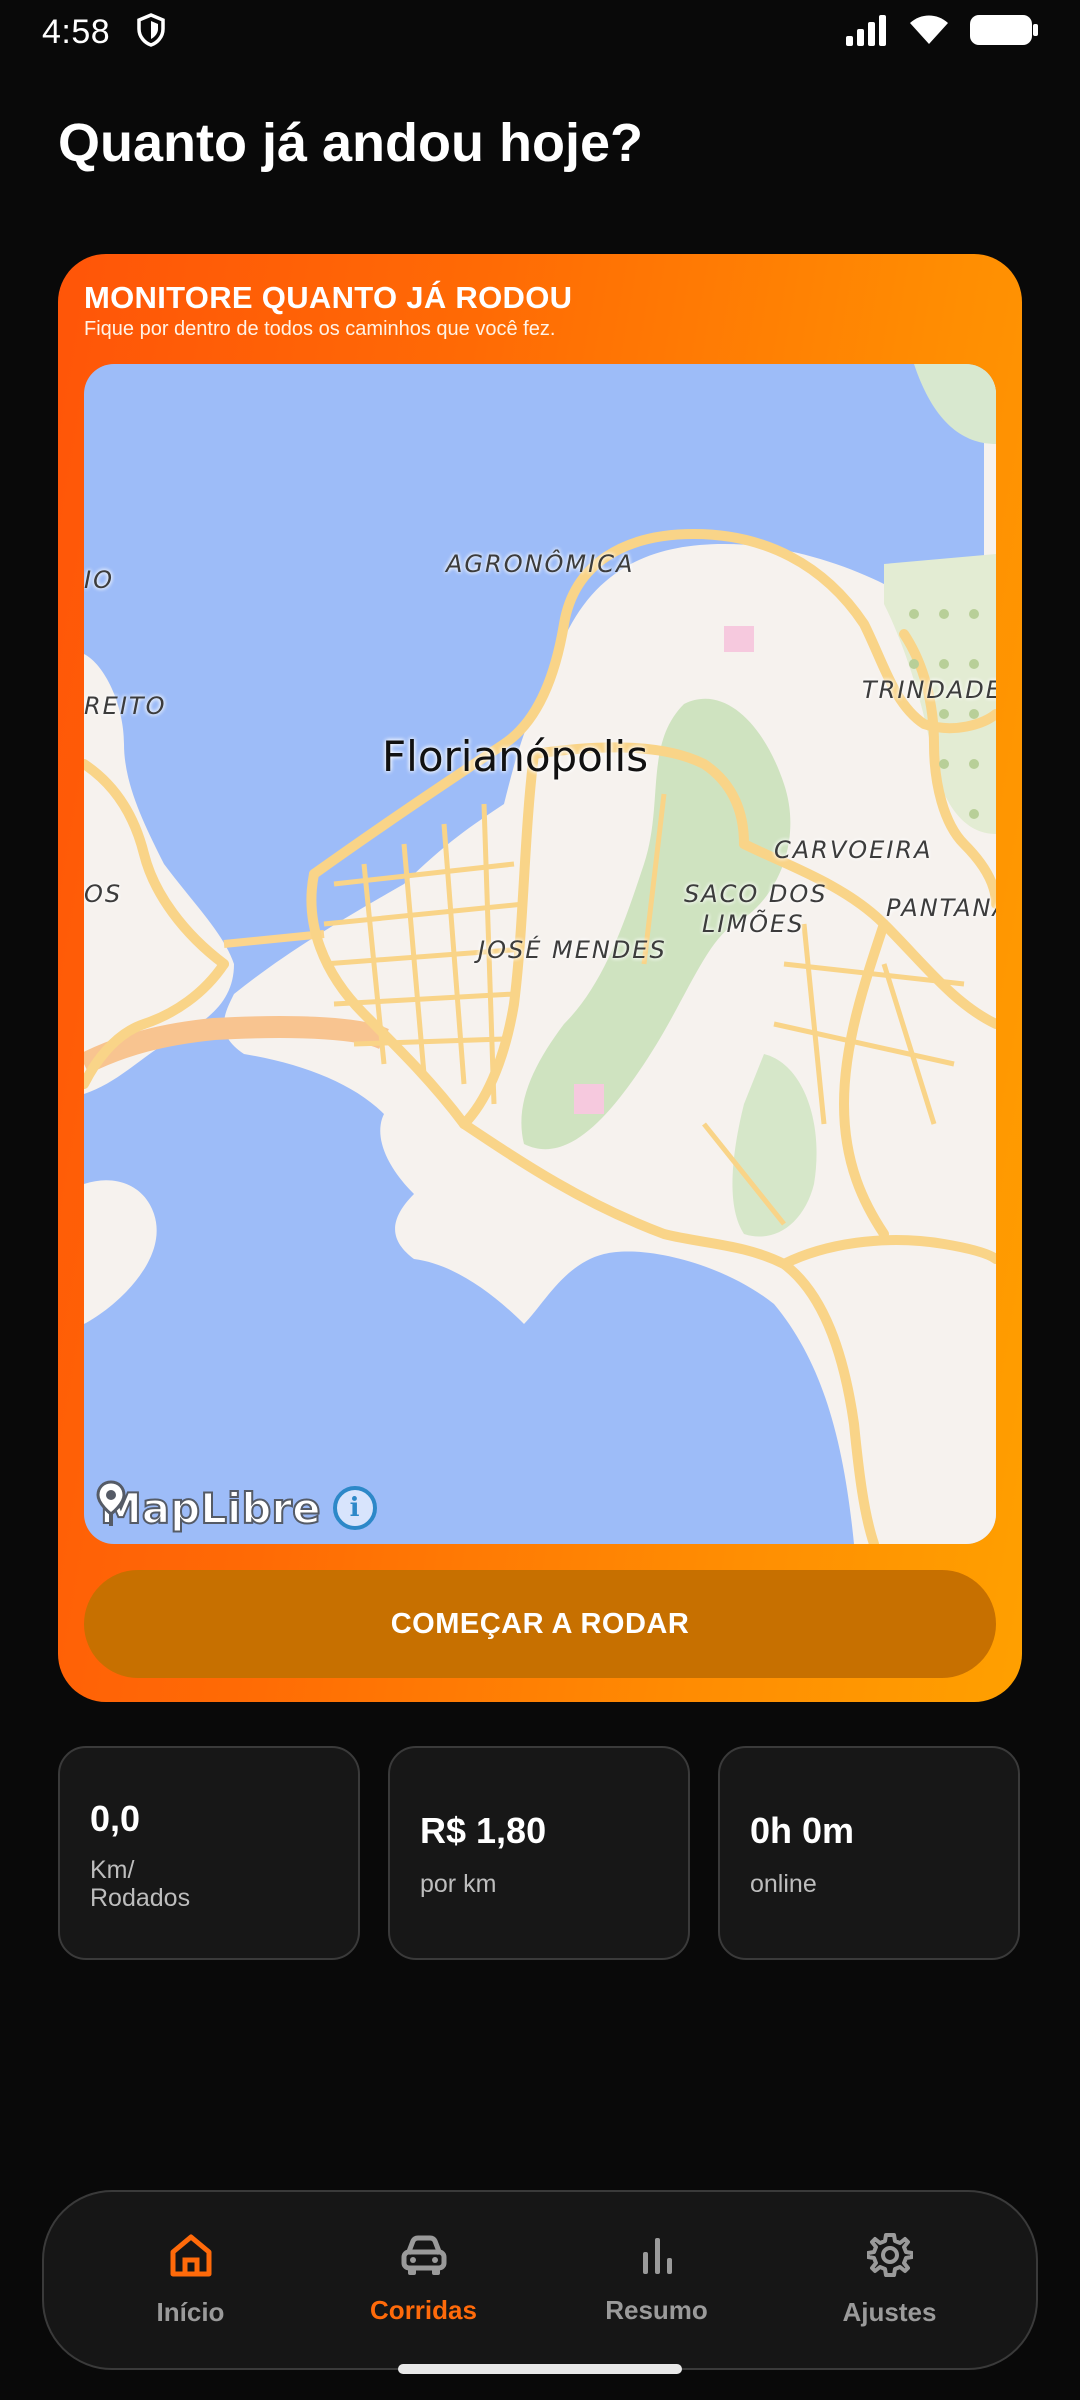 This screenshot has height=2400, width=1080. I want to click on bar-chart-icon, so click(657, 2257).